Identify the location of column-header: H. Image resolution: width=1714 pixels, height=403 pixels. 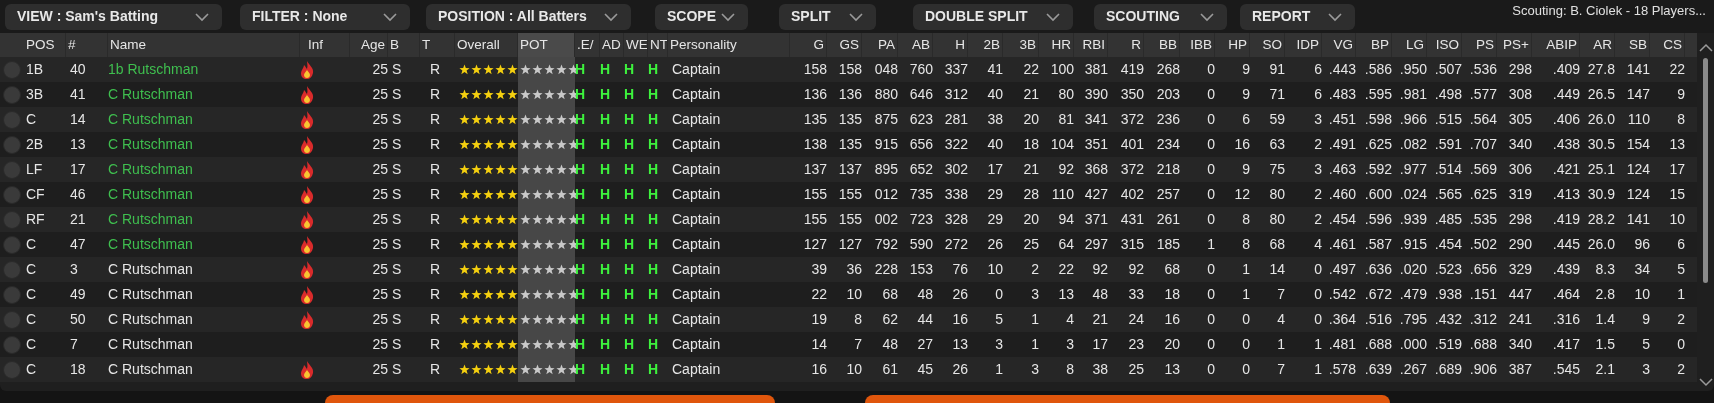
(960, 45).